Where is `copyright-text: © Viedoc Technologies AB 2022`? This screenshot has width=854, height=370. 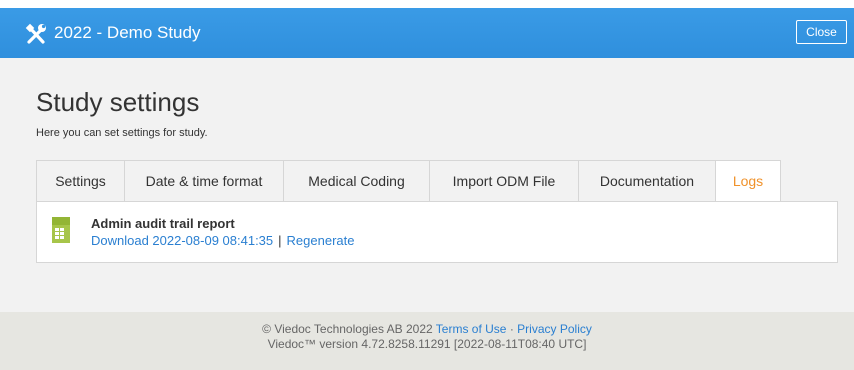 copyright-text: © Viedoc Technologies AB 2022 is located at coordinates (347, 329).